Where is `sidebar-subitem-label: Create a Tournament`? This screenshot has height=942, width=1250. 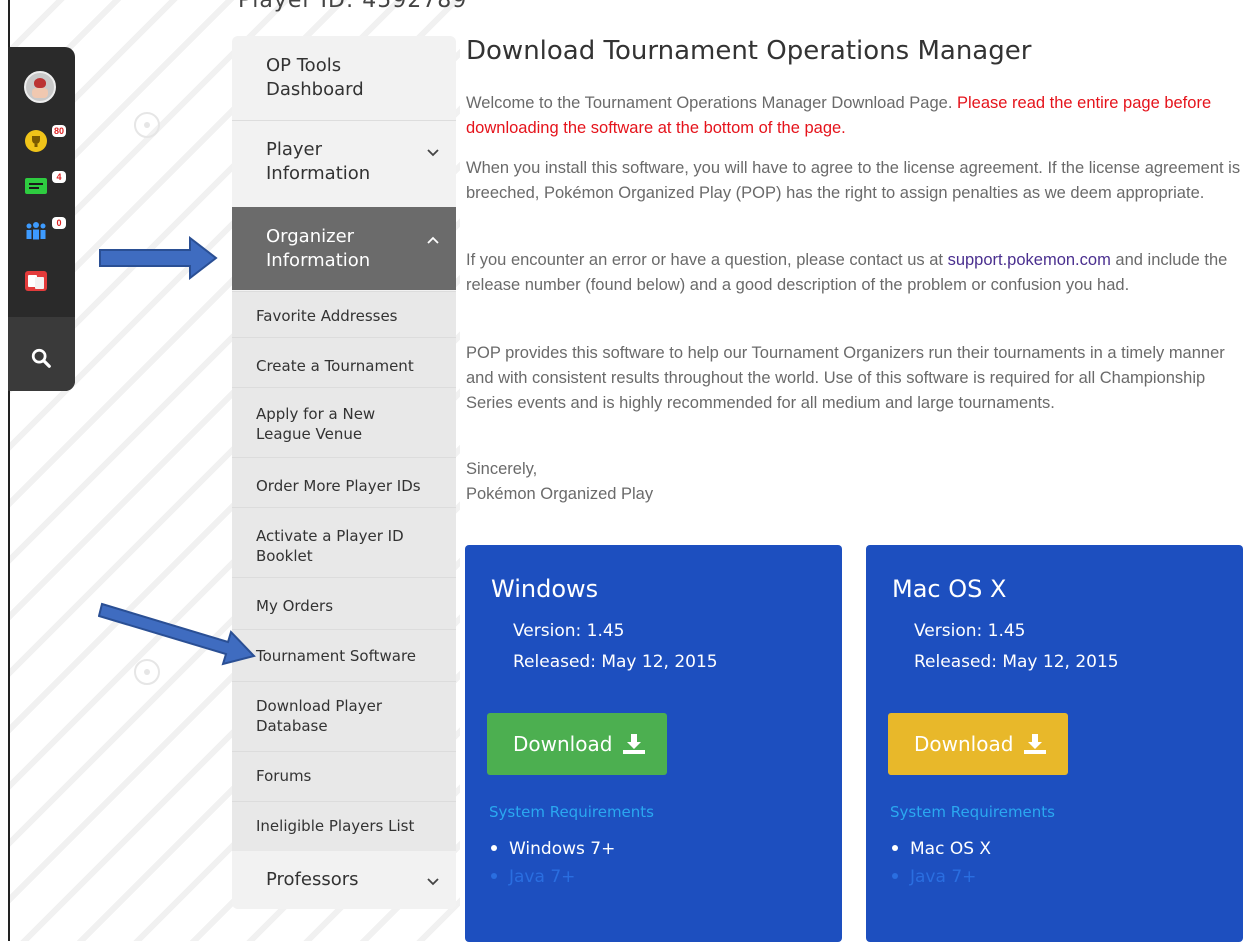 sidebar-subitem-label: Create a Tournament is located at coordinates (335, 366).